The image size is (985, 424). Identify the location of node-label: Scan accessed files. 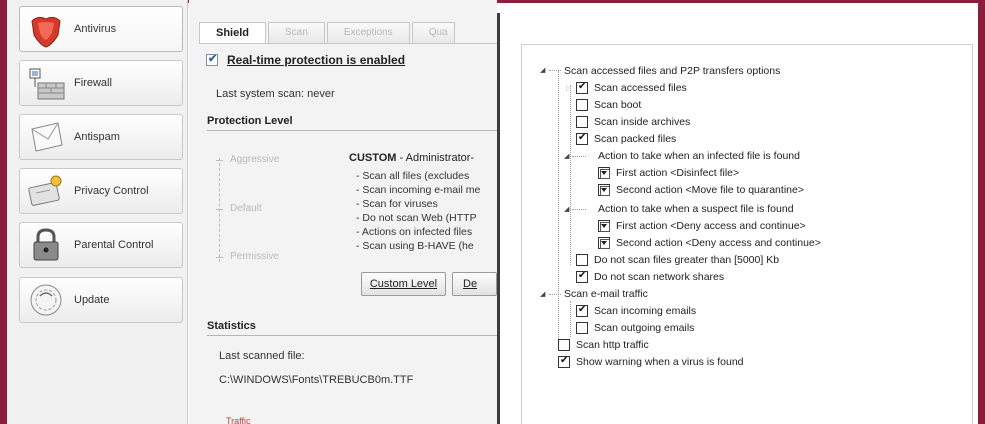
(640, 88).